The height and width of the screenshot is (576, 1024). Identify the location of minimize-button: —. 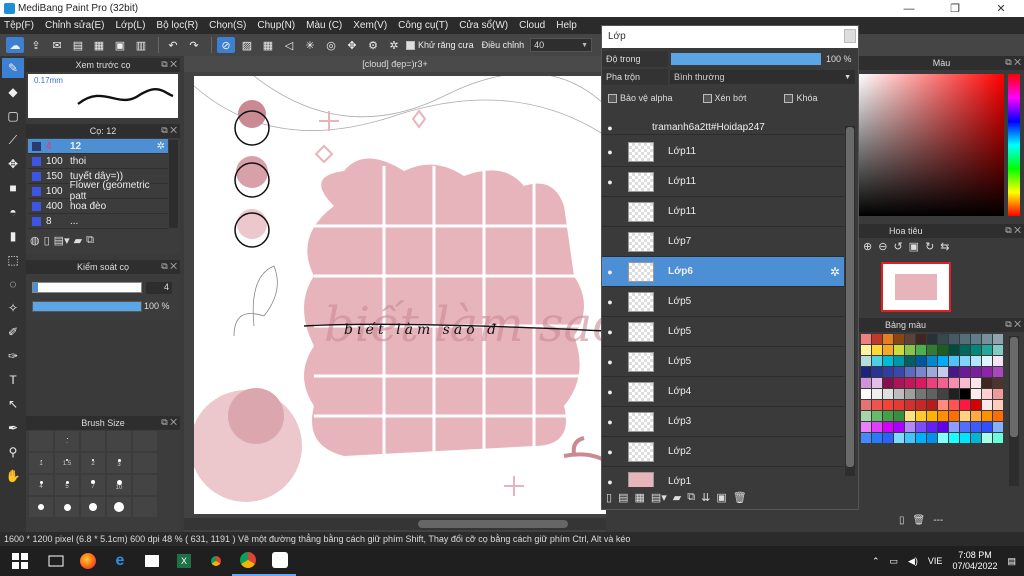
(909, 8).